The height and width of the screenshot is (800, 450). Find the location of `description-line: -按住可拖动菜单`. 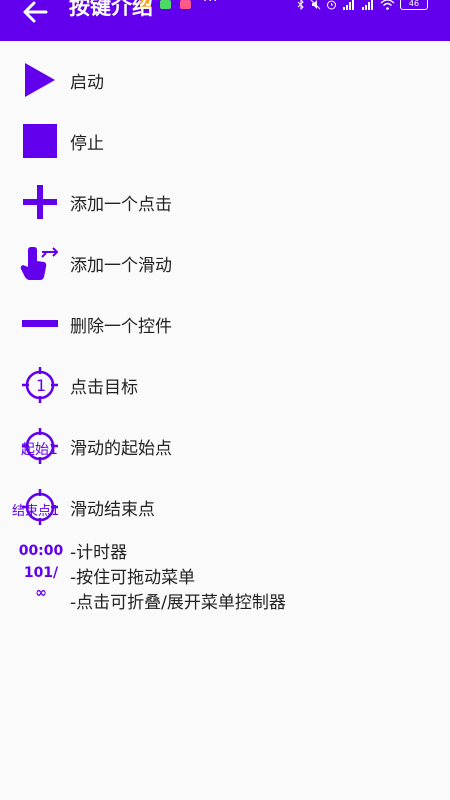

description-line: -按住可拖动菜单 is located at coordinates (133, 578).